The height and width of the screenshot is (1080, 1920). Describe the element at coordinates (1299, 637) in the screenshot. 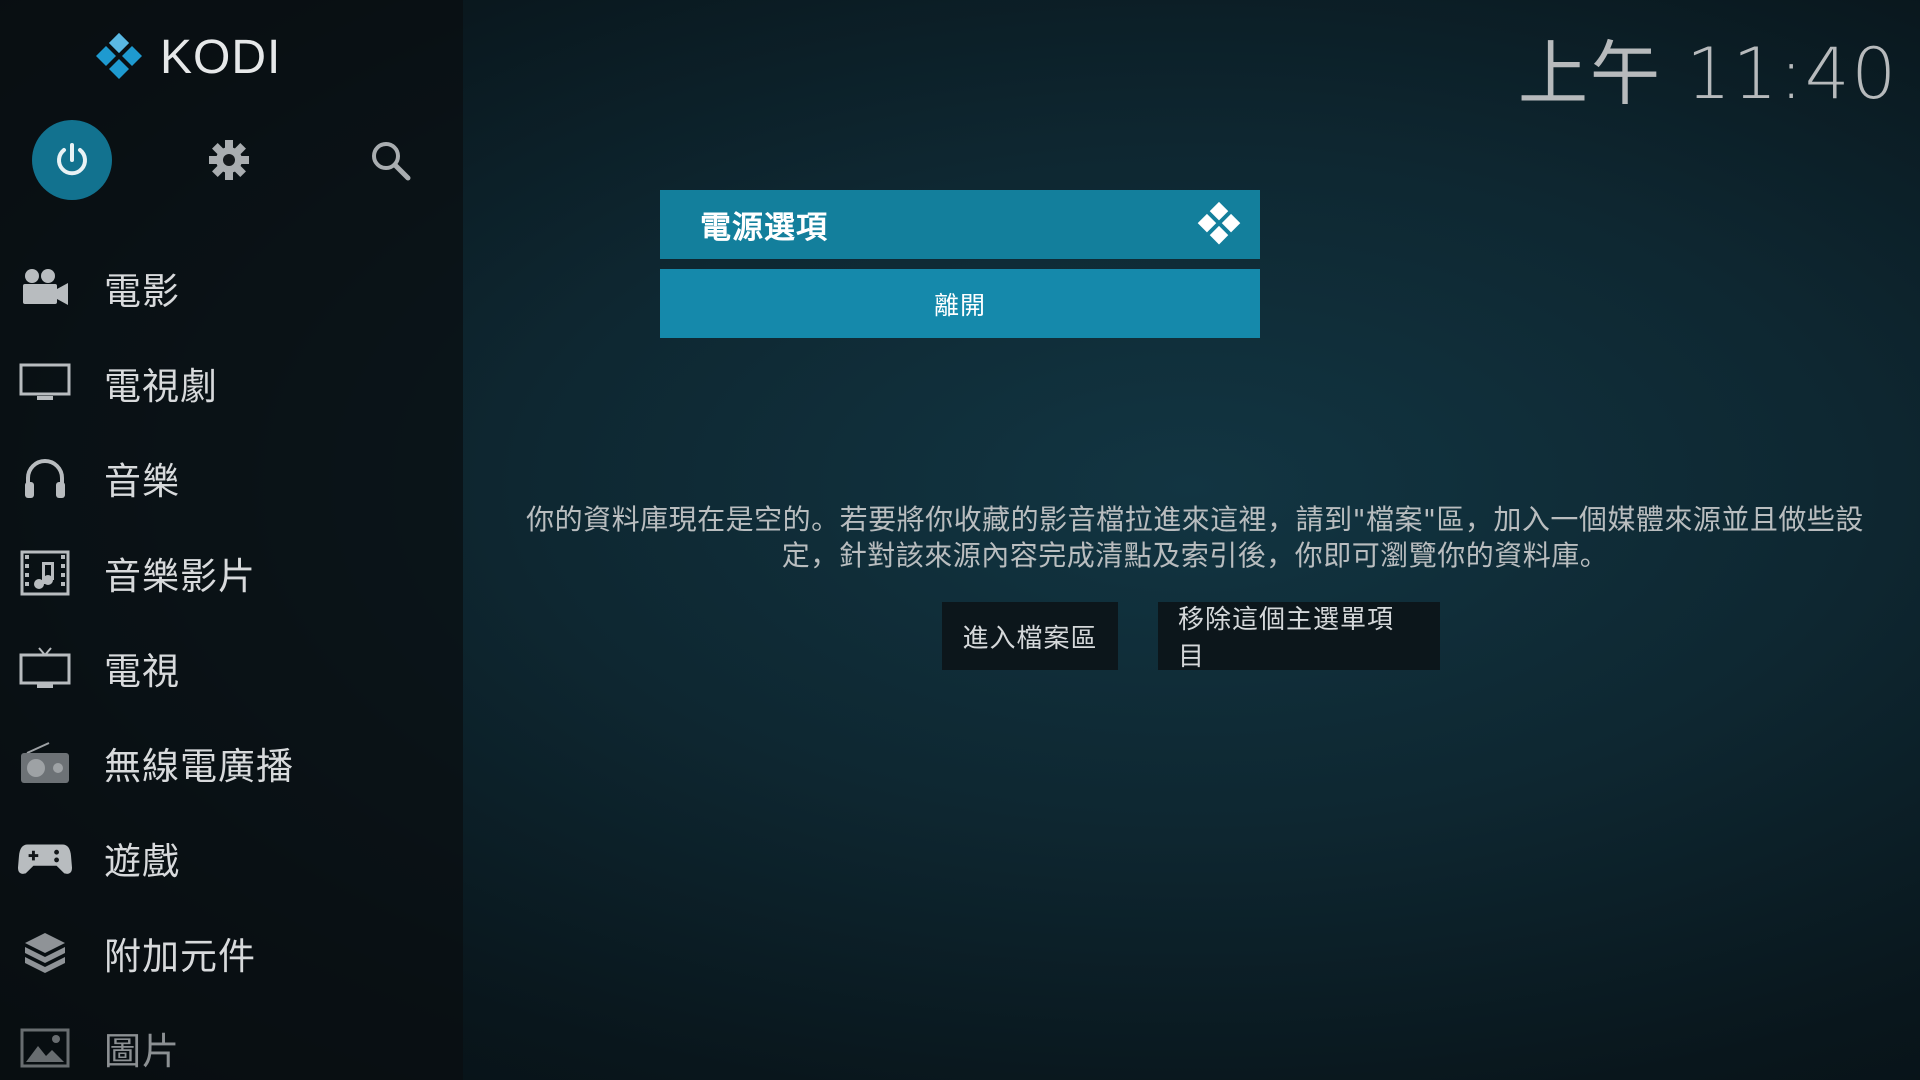

I see `remove-menu-item-button: 移除這個主選單項目` at that location.